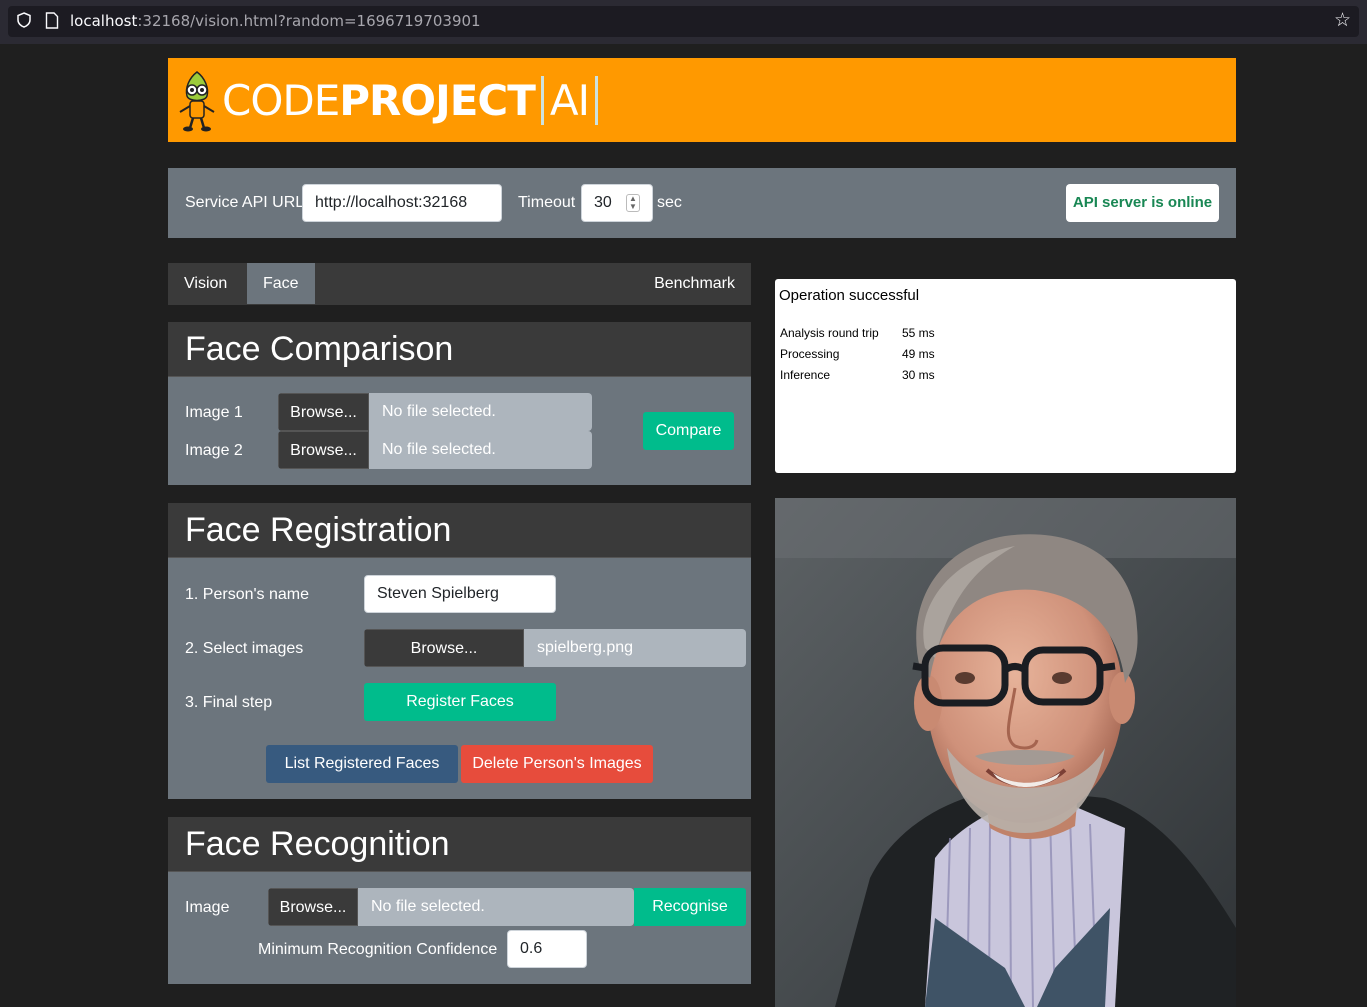  Describe the element at coordinates (402, 203) in the screenshot. I see `service-url-input: http://localhost:32168` at that location.